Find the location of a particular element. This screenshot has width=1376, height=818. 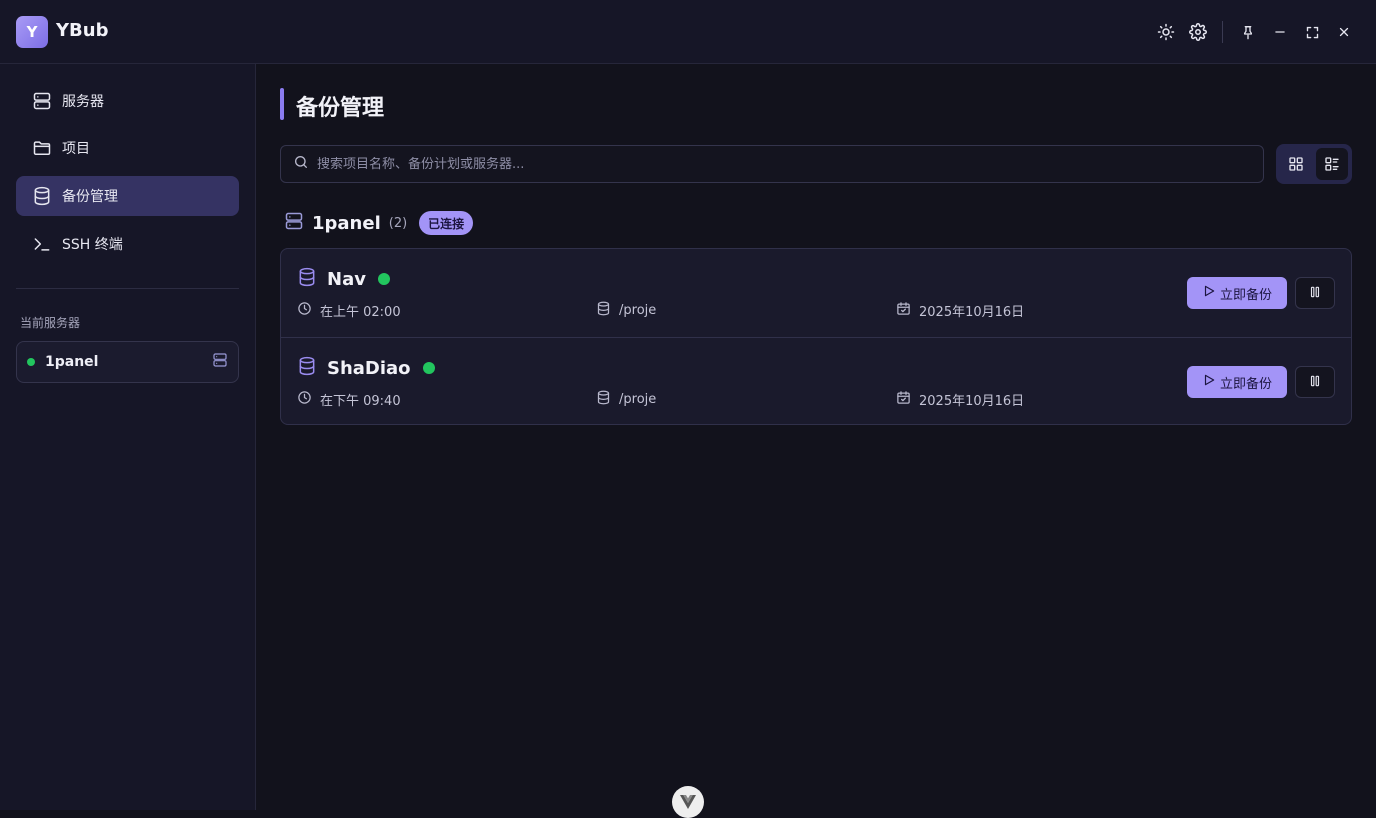

backup-row-title: ShaDiao is located at coordinates (366, 368).